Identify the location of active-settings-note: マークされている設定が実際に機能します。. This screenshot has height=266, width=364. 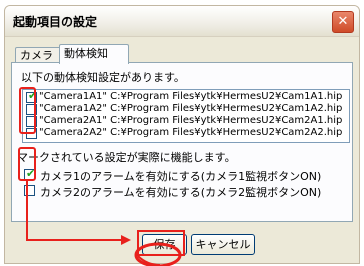
(126, 157).